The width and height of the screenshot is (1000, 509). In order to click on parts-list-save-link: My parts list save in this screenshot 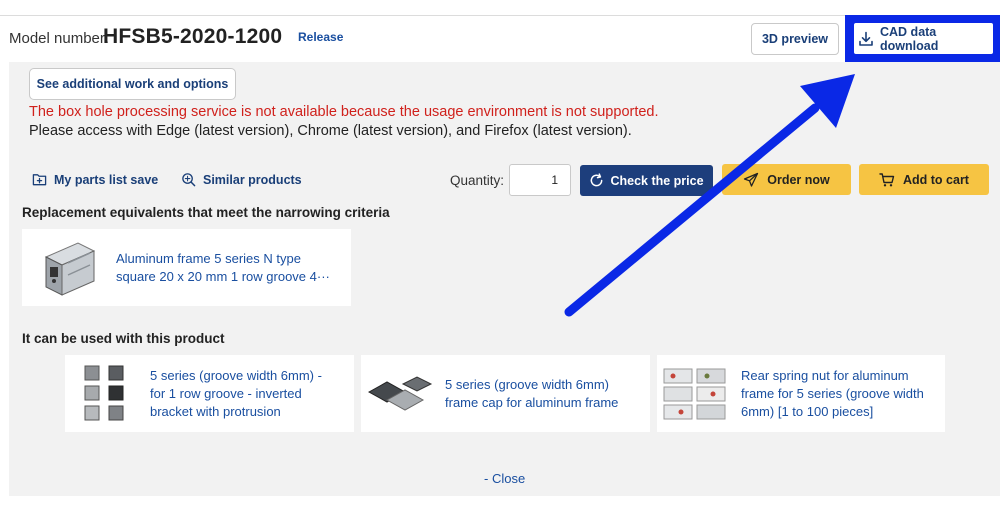, I will do `click(95, 179)`.